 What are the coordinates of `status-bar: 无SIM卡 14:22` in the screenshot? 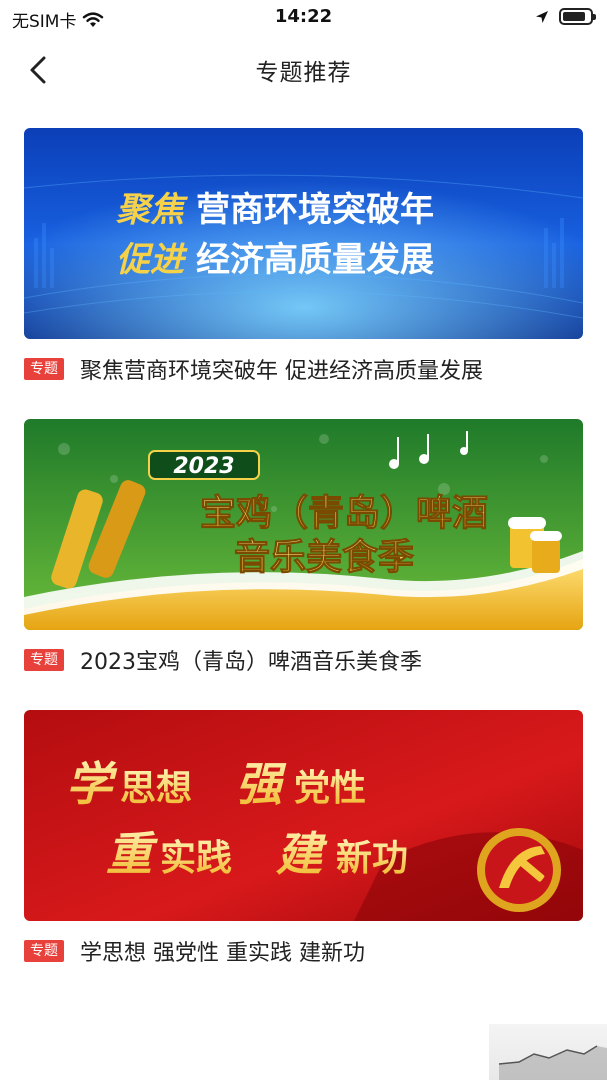 It's located at (303, 17).